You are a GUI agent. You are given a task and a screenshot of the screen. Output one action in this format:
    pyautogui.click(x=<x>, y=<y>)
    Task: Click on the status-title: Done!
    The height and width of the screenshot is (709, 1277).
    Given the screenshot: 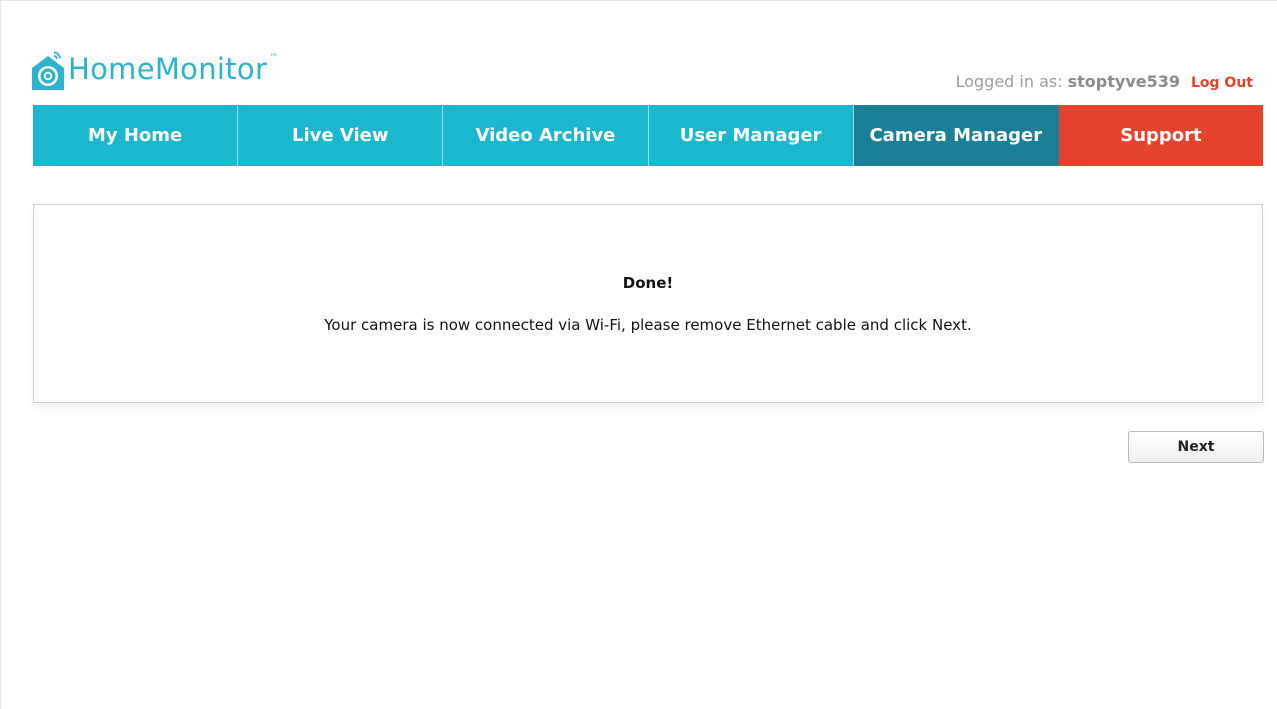 What is the action you would take?
    pyautogui.click(x=648, y=283)
    